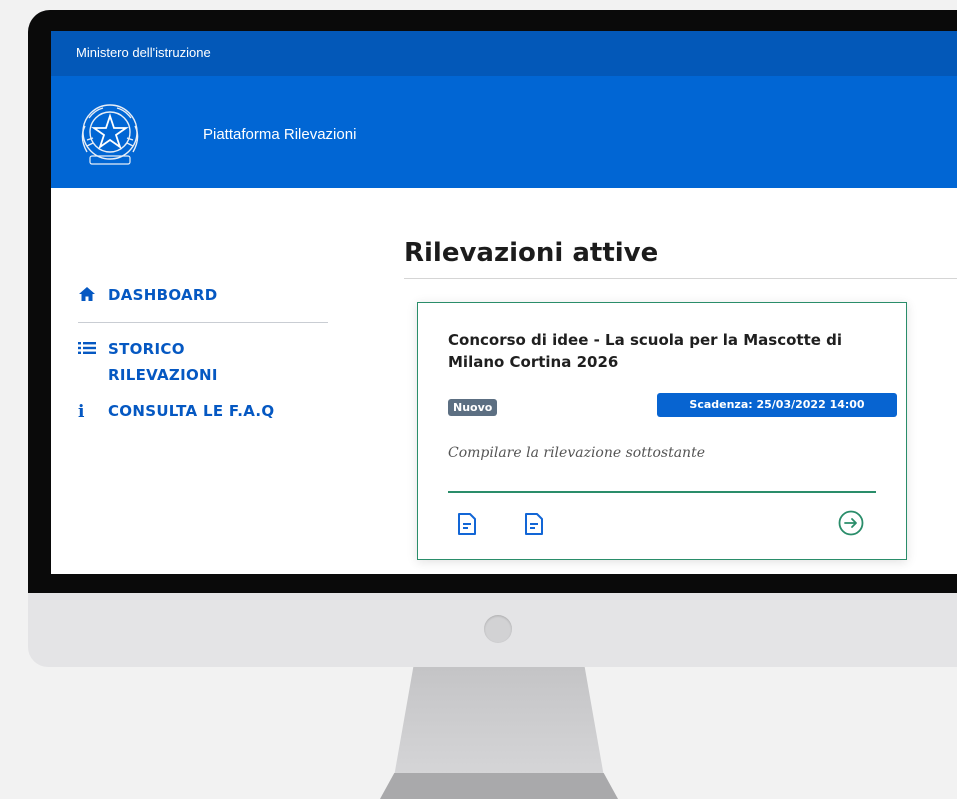 The width and height of the screenshot is (957, 799). Describe the element at coordinates (163, 362) in the screenshot. I see `sidebar-item-label: STORICO RILEVAZIONI` at that location.